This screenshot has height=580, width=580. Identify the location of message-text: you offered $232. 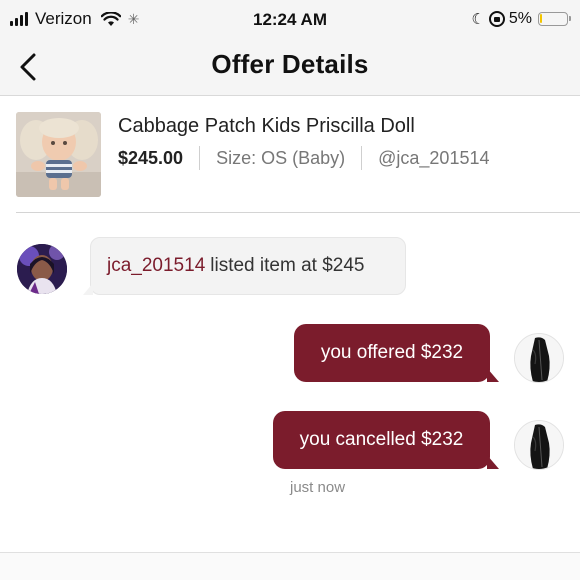
(392, 352).